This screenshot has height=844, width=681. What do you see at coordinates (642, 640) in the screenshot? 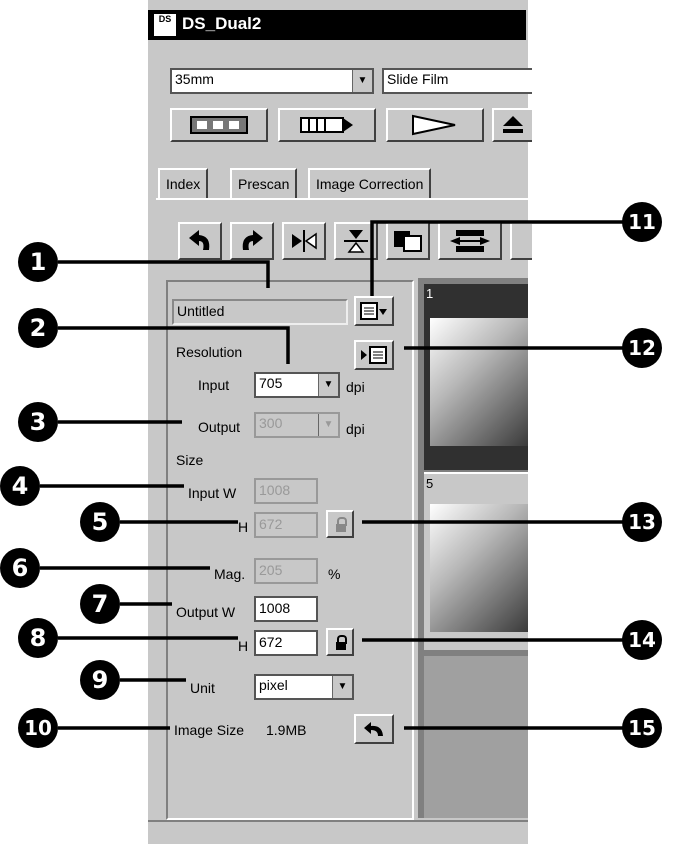
I see `callout-14: 14` at bounding box center [642, 640].